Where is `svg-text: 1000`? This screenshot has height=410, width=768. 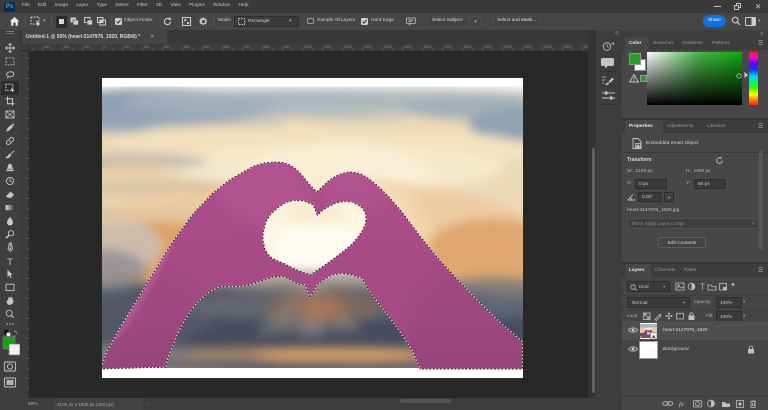
svg-text: 1000 is located at coordinates (308, 47).